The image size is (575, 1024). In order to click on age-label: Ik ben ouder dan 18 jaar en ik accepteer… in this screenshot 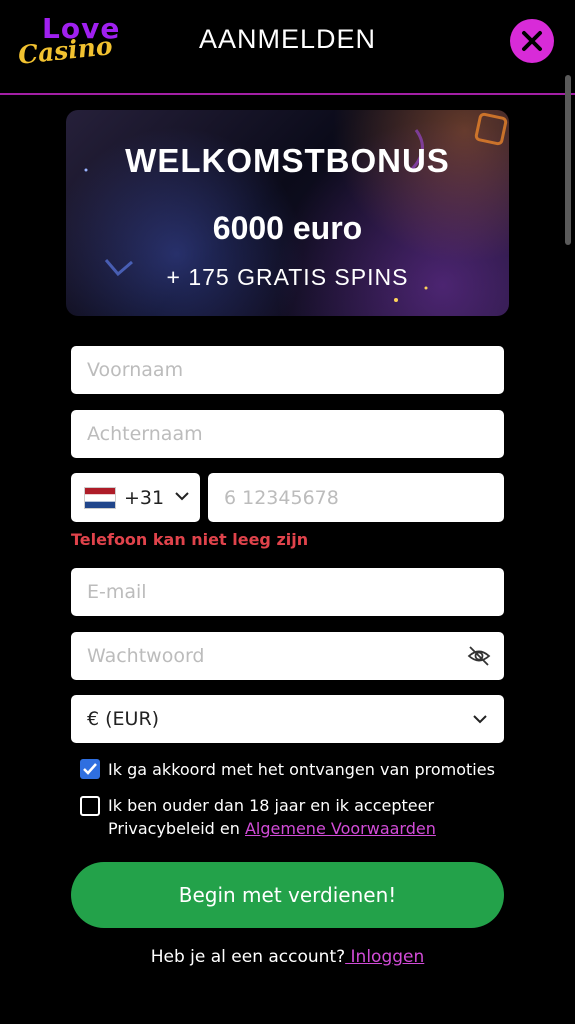, I will do `click(272, 817)`.